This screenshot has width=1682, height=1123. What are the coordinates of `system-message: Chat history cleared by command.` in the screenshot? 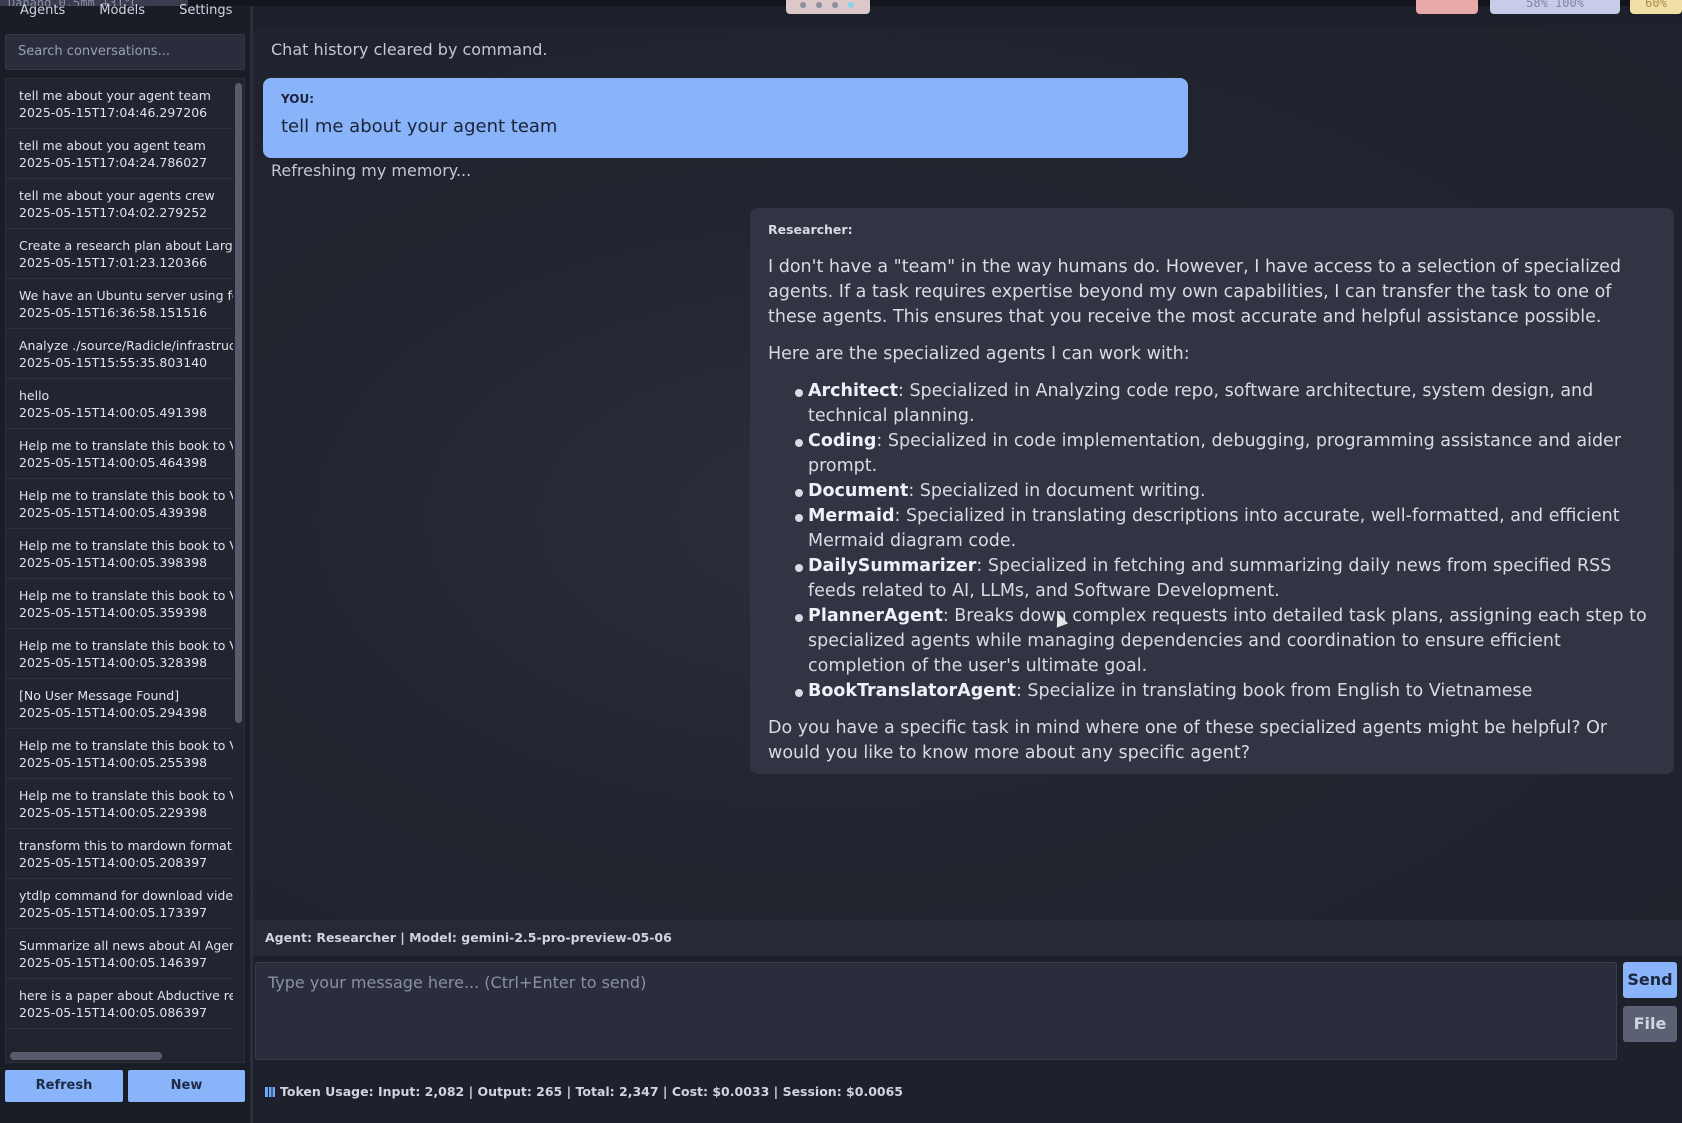 It's located at (409, 49).